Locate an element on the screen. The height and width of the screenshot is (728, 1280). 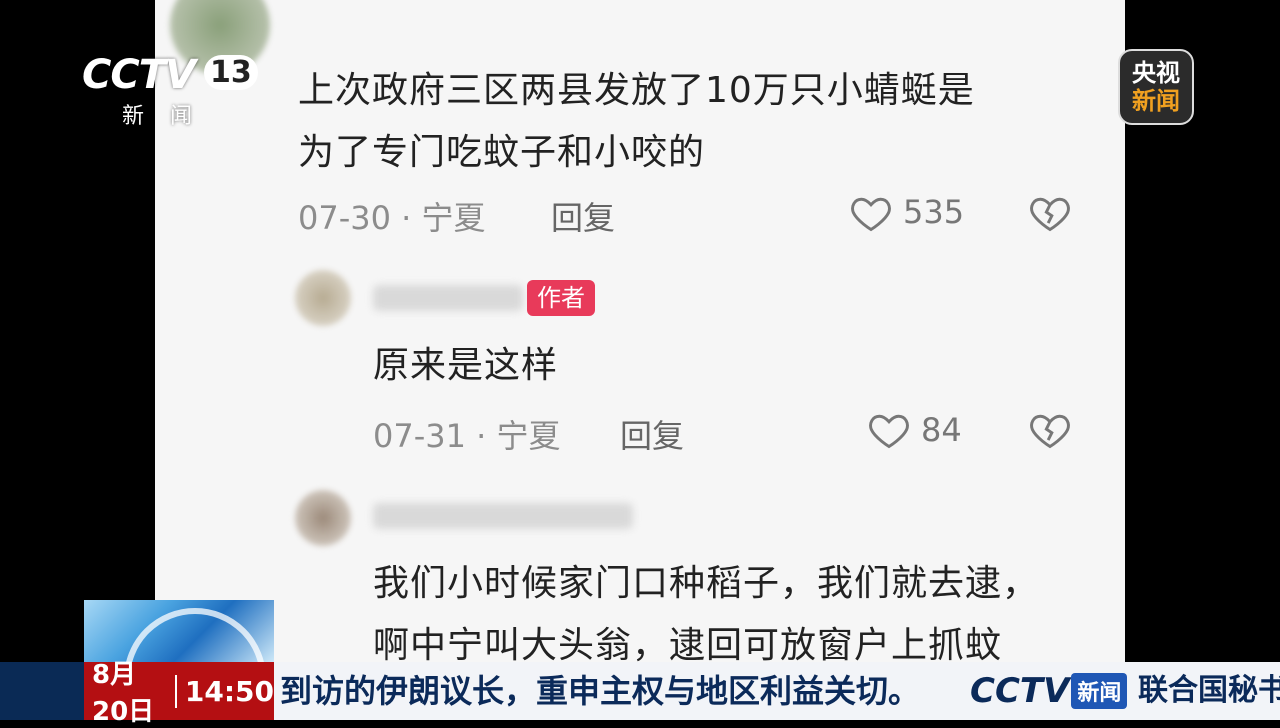
comment-date: 07-30 is located at coordinates (344, 218).